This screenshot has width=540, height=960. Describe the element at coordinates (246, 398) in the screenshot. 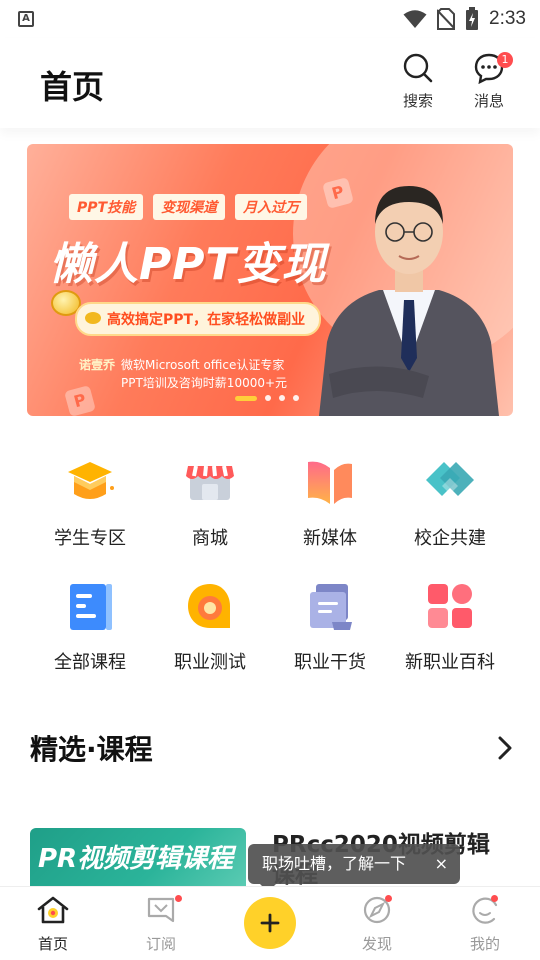

I see `carousel-dot-active` at that location.